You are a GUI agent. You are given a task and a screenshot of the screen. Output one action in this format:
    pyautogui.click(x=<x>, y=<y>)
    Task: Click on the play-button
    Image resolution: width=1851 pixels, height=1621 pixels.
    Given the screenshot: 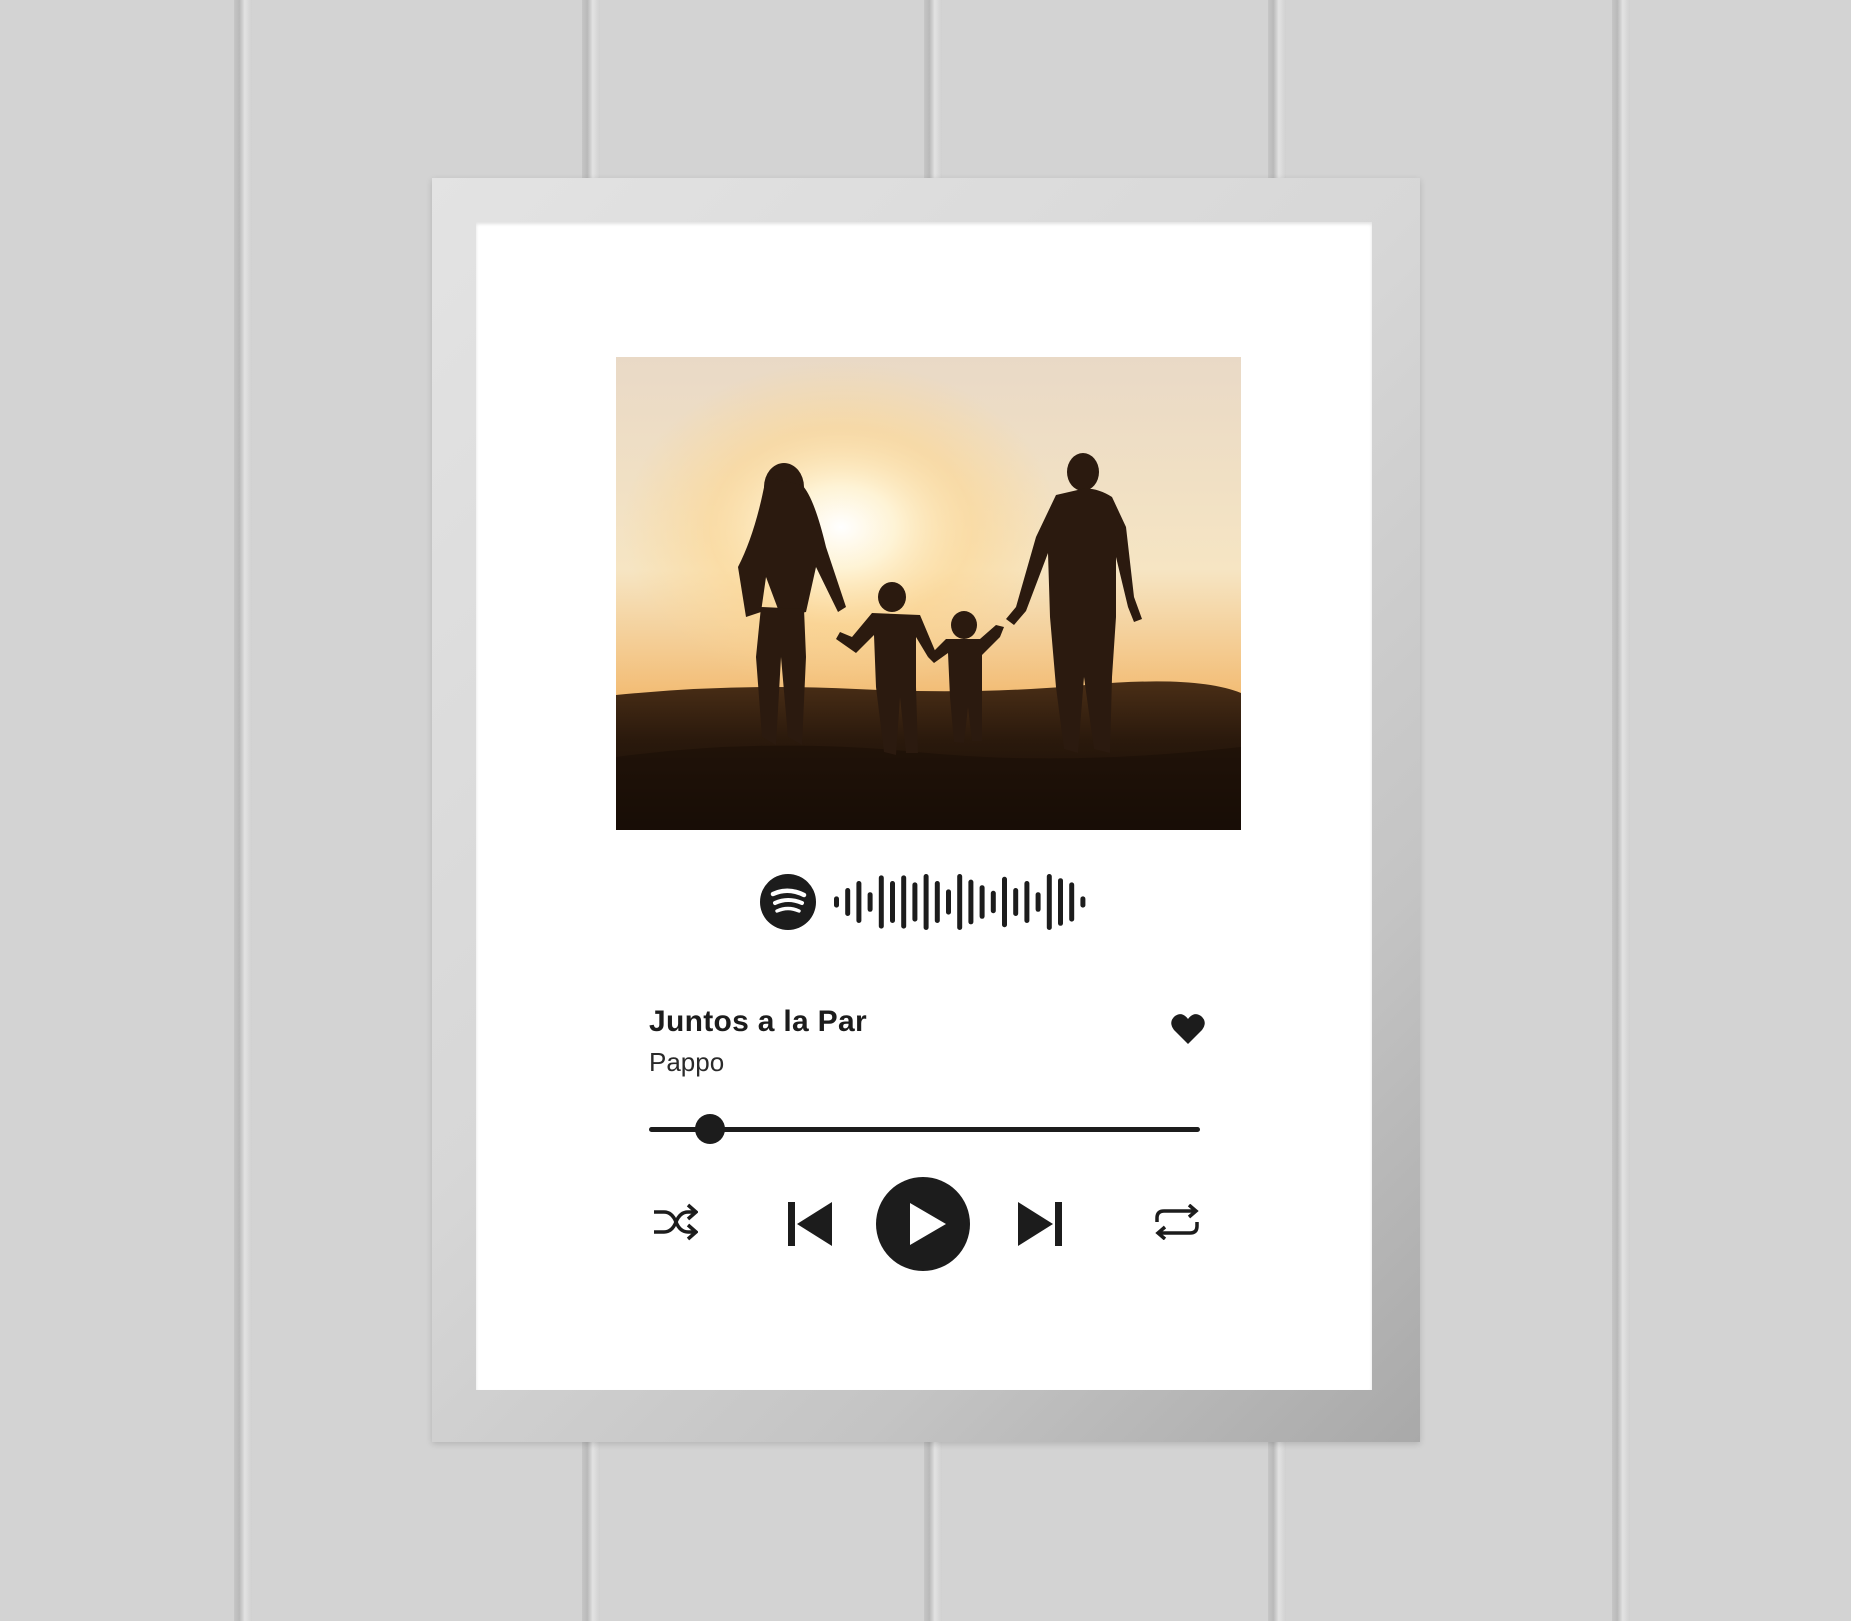 What is the action you would take?
    pyautogui.click(x=923, y=1224)
    